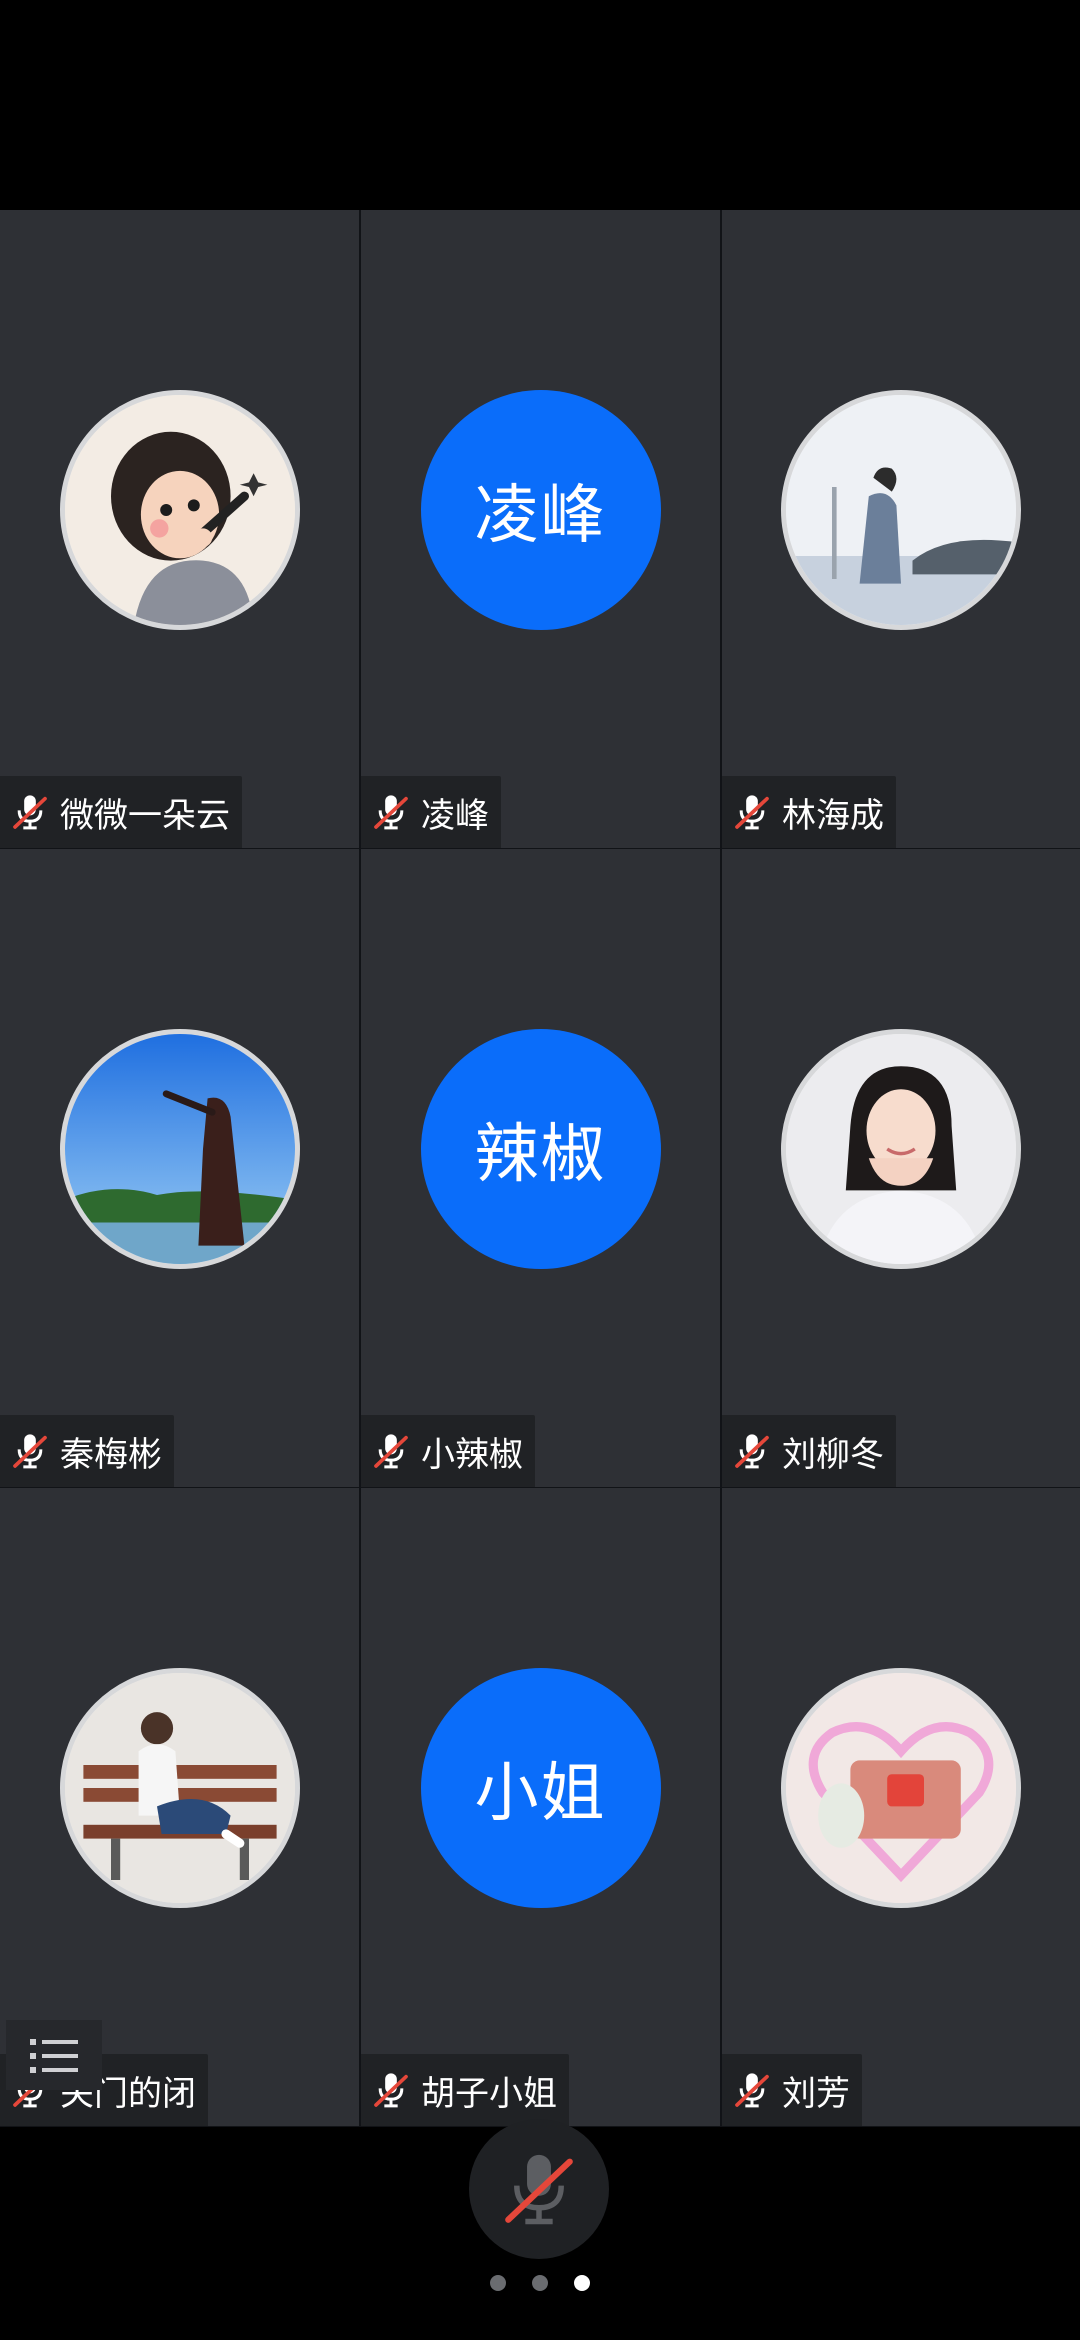 The height and width of the screenshot is (2340, 1080). I want to click on name-tag: 林海成, so click(809, 812).